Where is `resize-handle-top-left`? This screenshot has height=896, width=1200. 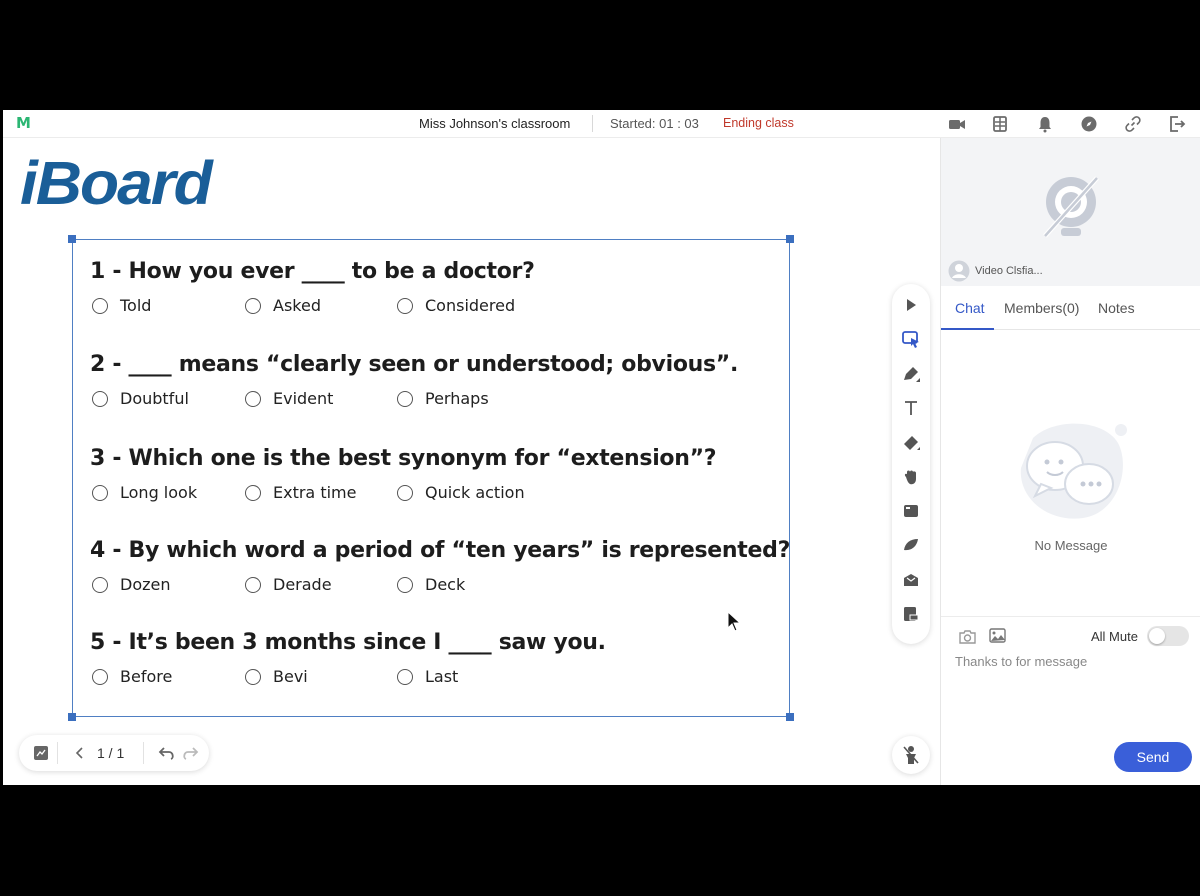 resize-handle-top-left is located at coordinates (72, 239).